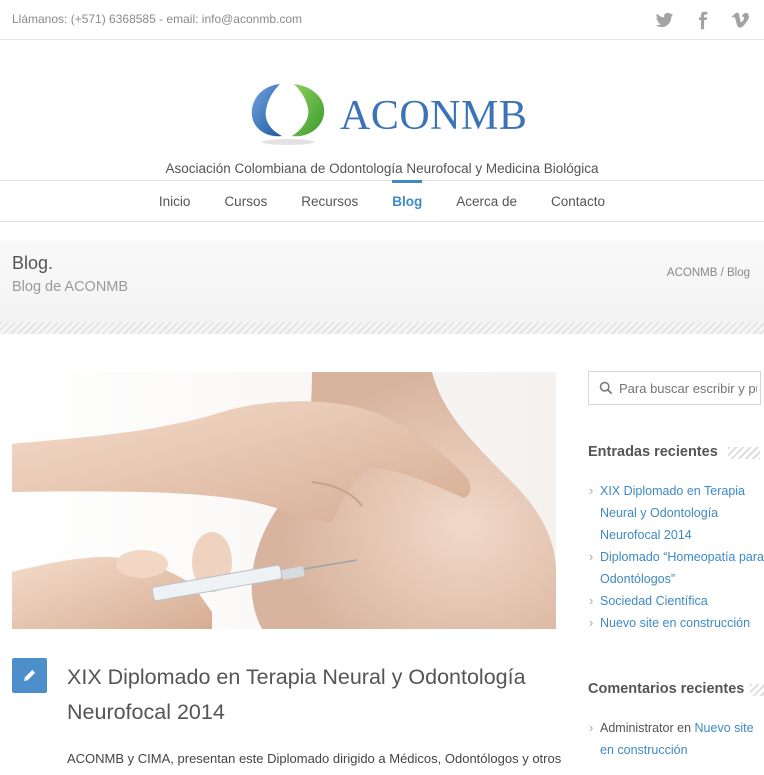 The height and width of the screenshot is (775, 764). Describe the element at coordinates (288, 114) in the screenshot. I see `logo-mark-icon` at that location.